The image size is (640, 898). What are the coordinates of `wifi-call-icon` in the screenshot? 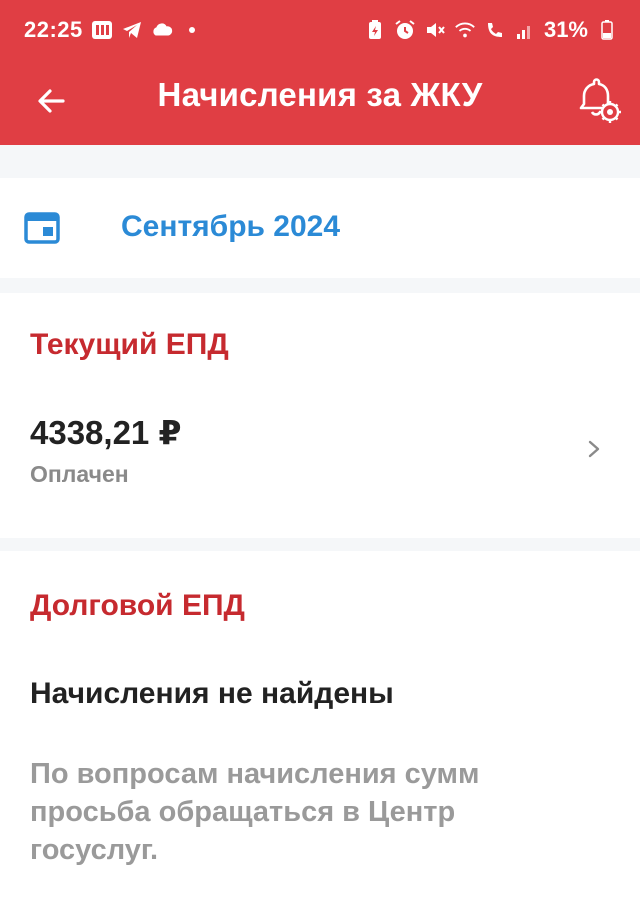 It's located at (495, 30).